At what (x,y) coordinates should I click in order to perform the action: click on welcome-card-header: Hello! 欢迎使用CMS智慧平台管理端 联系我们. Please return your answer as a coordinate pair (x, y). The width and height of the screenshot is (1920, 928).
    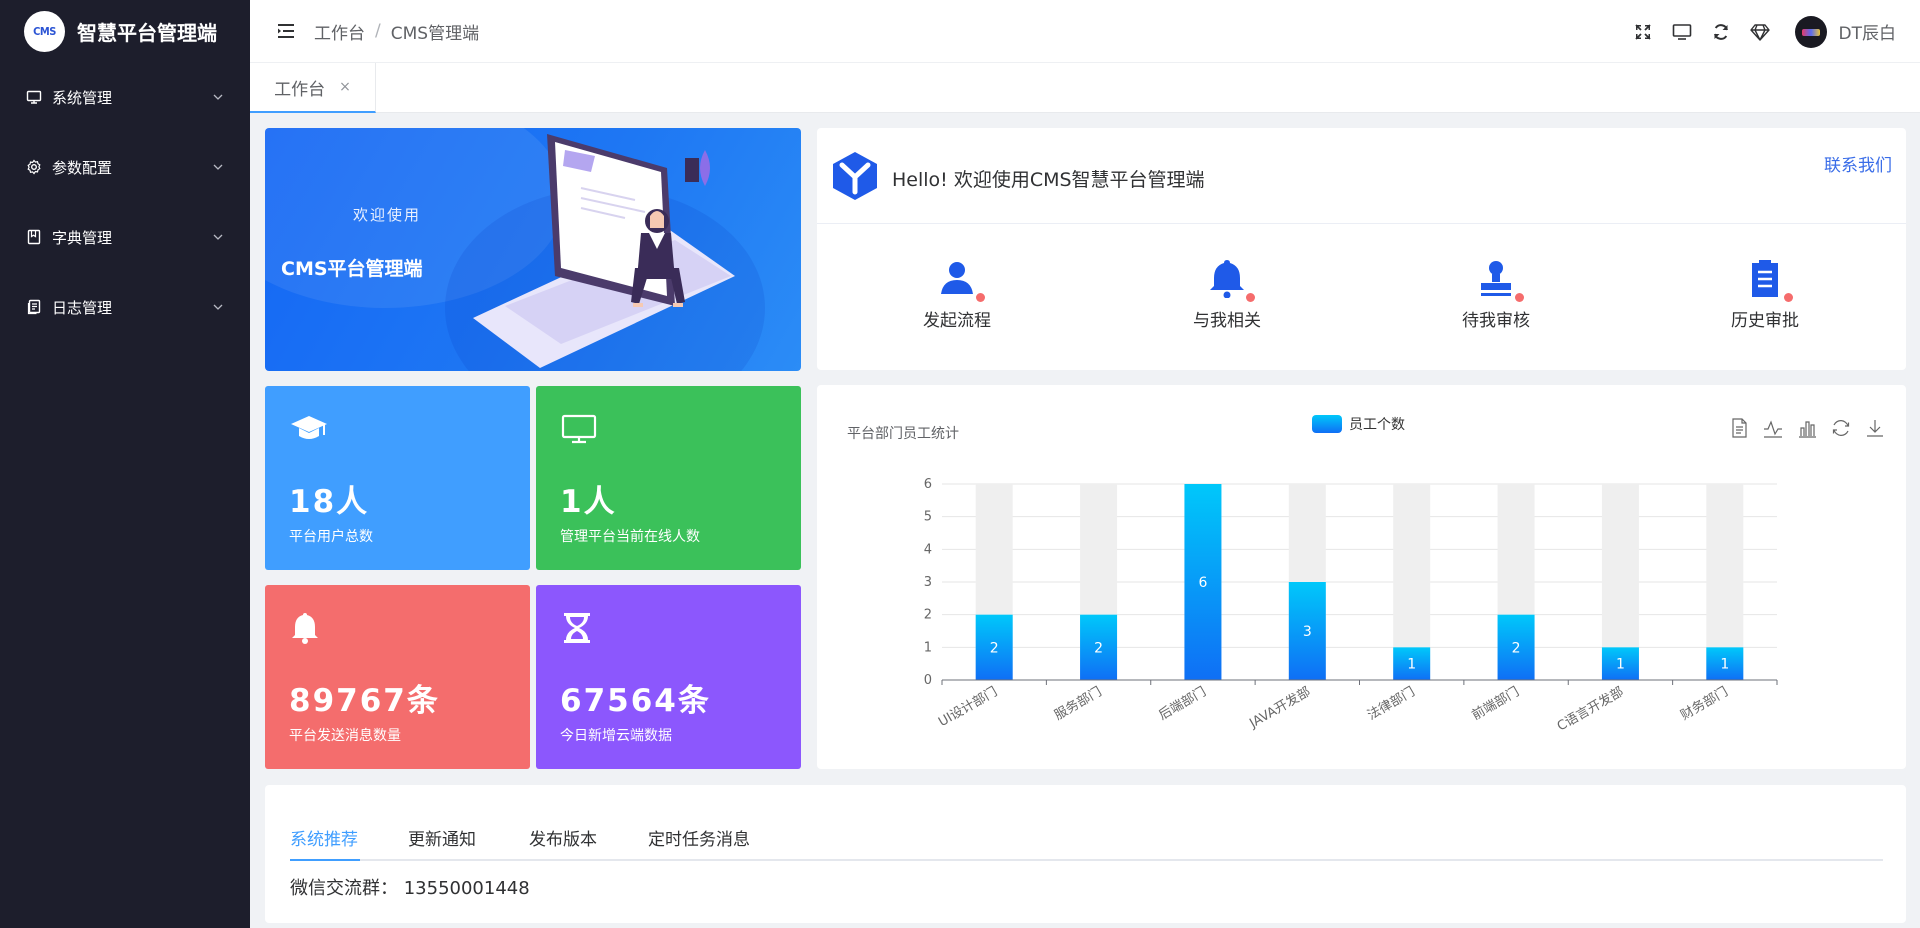
    Looking at the image, I should click on (1361, 176).